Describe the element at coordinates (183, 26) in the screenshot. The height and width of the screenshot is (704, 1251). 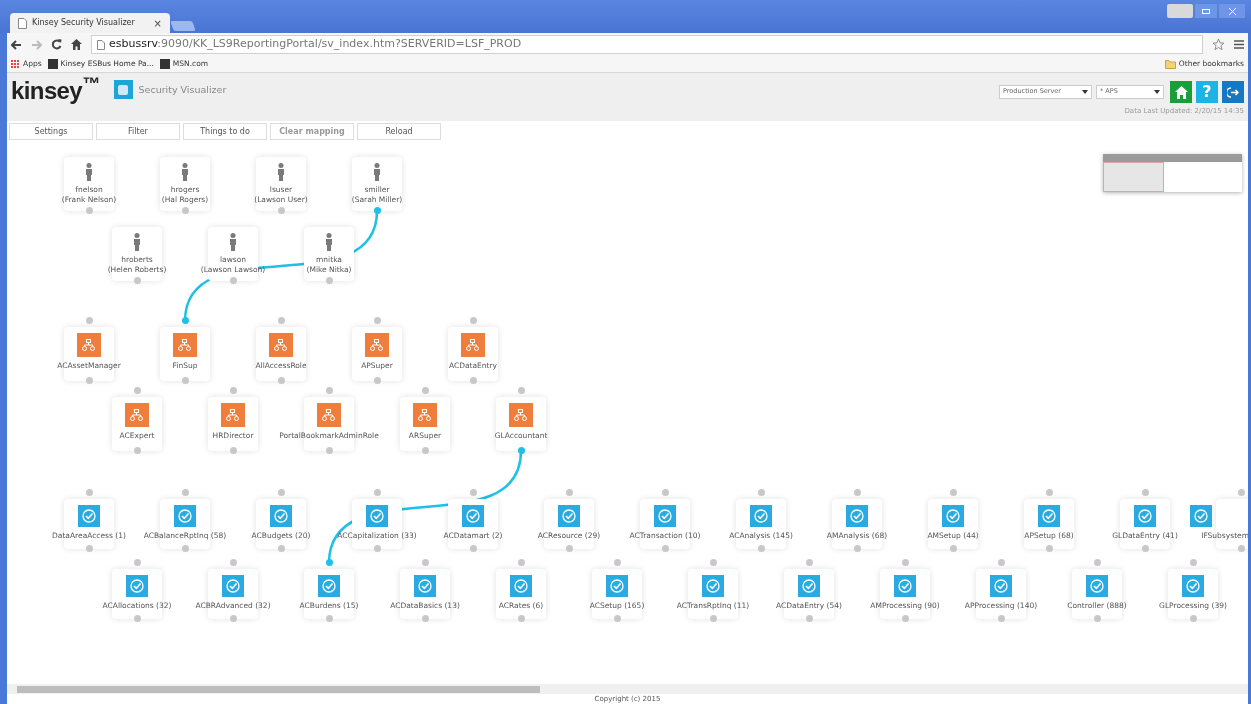
I see `new-tab-button` at that location.